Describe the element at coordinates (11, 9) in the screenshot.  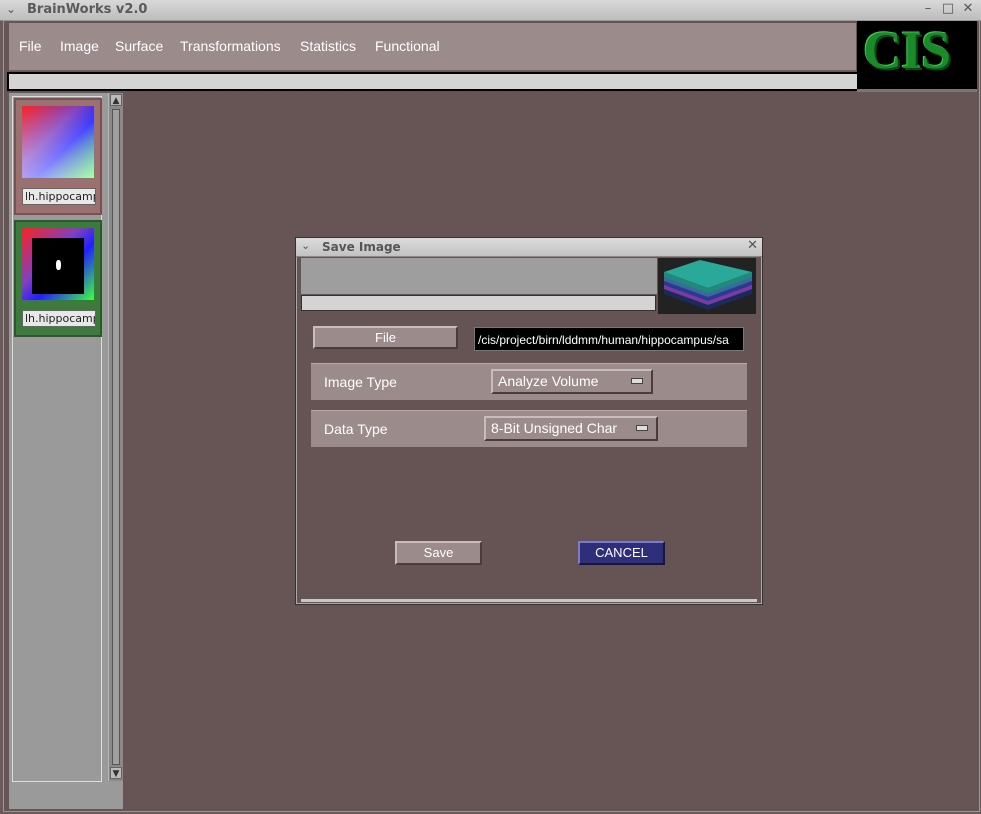
I see `window-menu-icon: ⌄` at that location.